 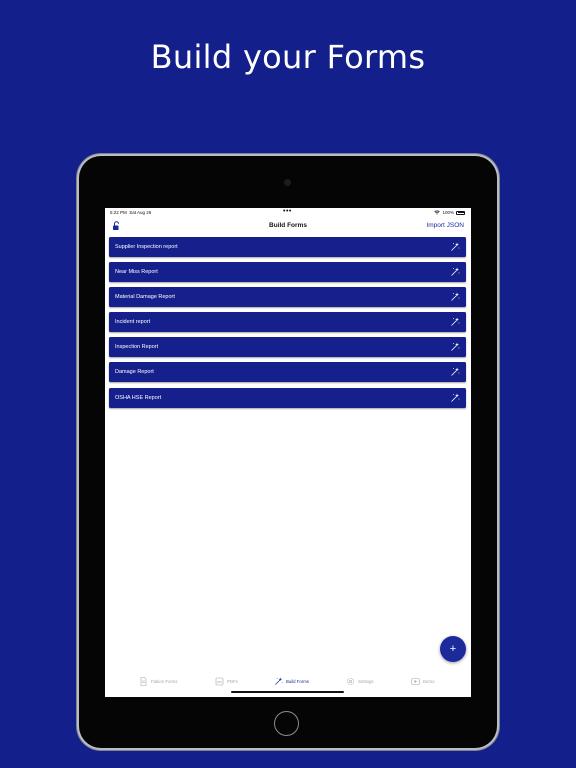 I want to click on page-title: Build Forms, so click(x=288, y=225).